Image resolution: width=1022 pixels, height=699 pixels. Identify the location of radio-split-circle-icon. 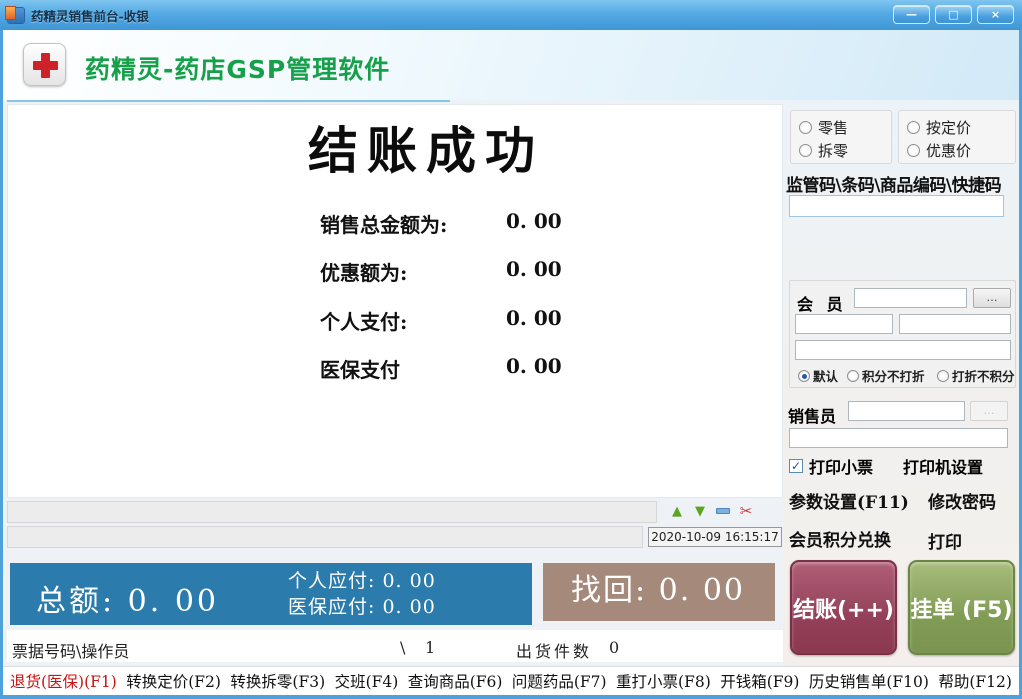
(805, 150).